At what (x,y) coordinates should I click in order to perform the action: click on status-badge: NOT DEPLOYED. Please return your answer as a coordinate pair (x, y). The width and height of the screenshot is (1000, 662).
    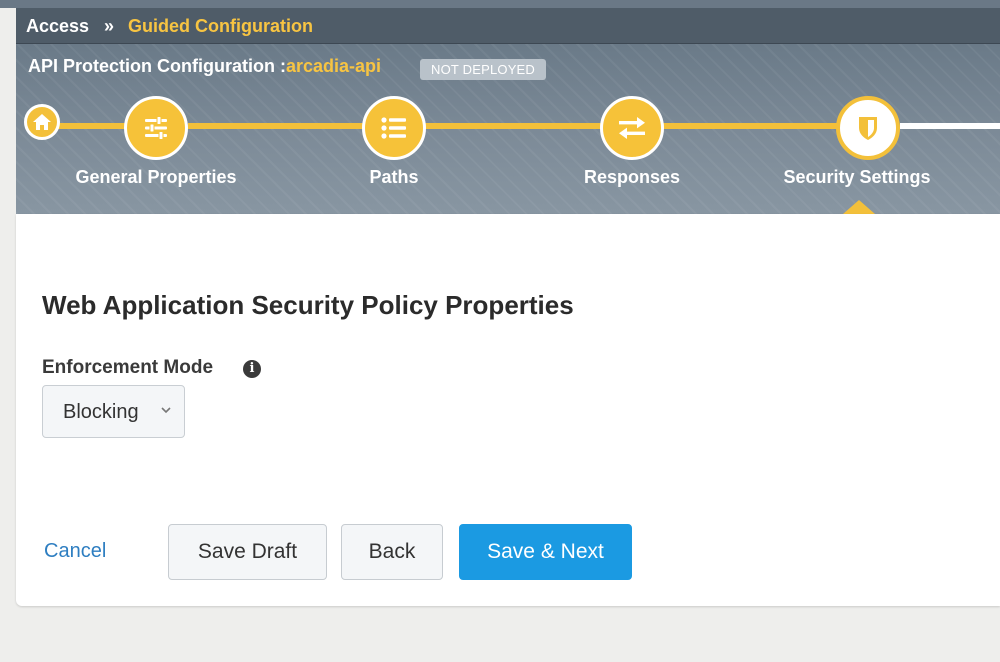
    Looking at the image, I should click on (483, 69).